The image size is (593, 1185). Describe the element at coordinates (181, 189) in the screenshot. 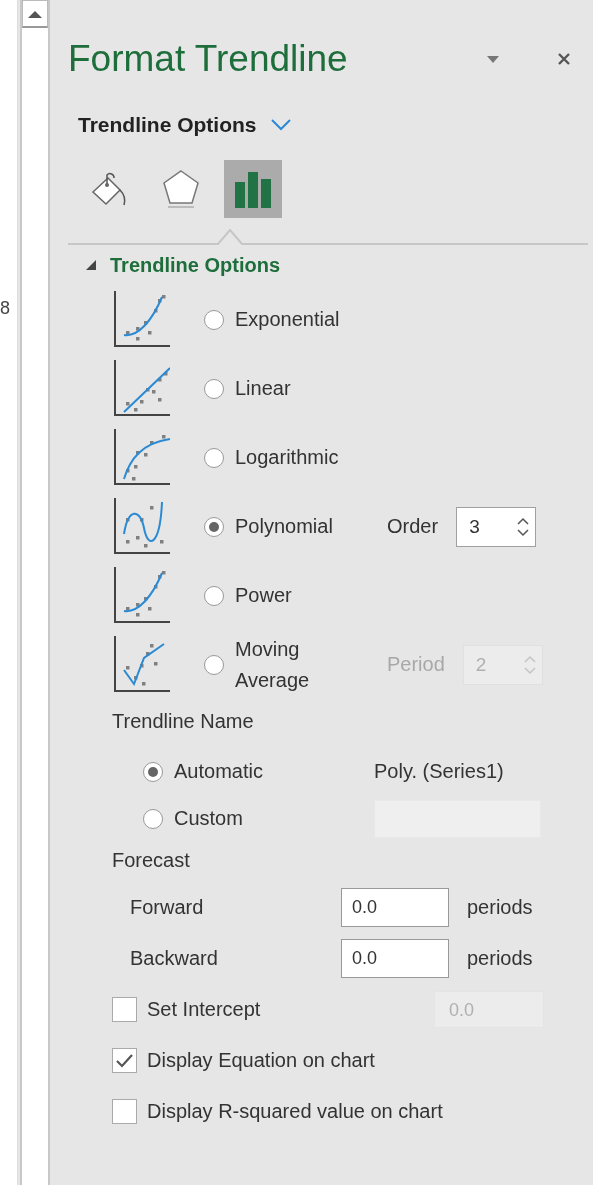

I see `pentagon-icon` at that location.